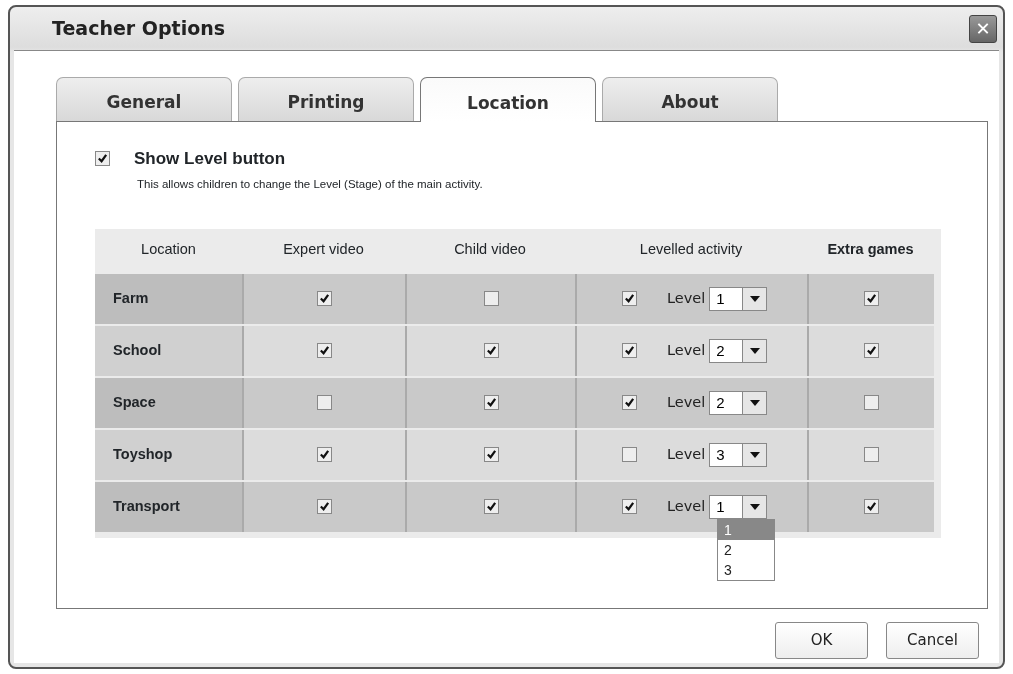 This screenshot has height=674, width=1013. Describe the element at coordinates (139, 29) in the screenshot. I see `window-title: Teacher Options` at that location.